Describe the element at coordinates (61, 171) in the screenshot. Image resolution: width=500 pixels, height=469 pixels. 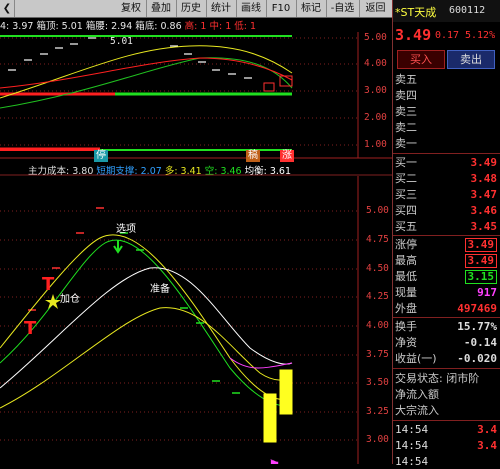
I see `legend-main-cost: 主力成本: 3.80` at that location.